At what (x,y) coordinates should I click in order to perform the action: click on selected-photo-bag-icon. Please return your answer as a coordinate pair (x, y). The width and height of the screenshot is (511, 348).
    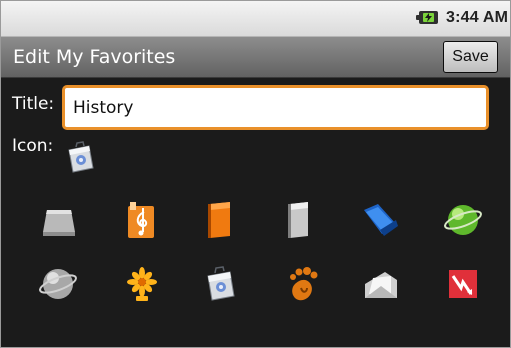
    Looking at the image, I should click on (80, 157).